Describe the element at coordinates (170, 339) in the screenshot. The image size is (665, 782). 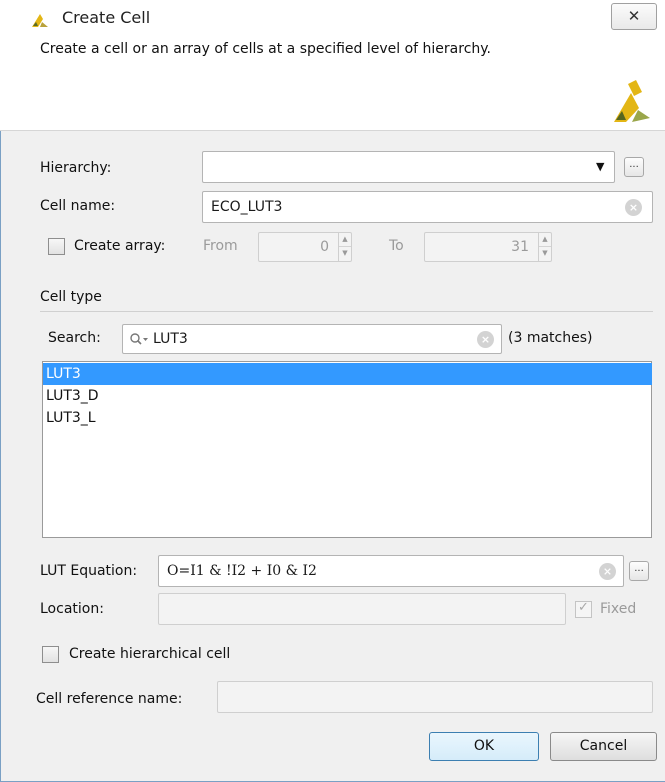
I see `search-value: LUT3` at that location.